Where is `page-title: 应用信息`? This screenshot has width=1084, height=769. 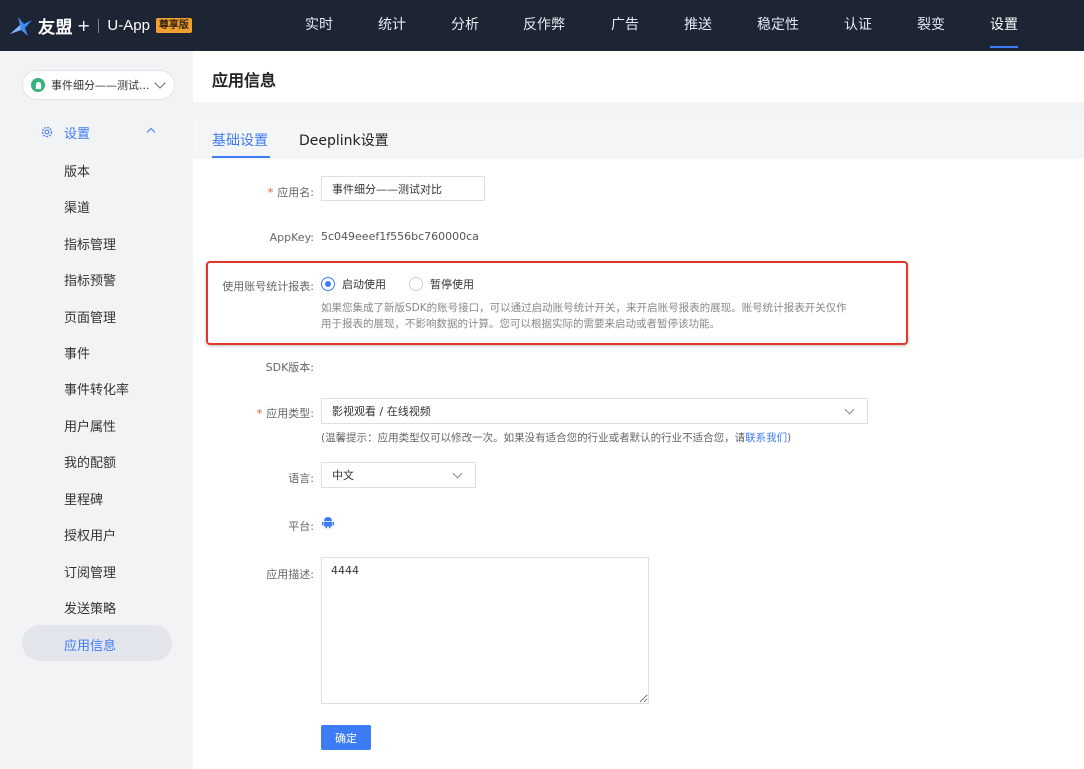
page-title: 应用信息 is located at coordinates (244, 80).